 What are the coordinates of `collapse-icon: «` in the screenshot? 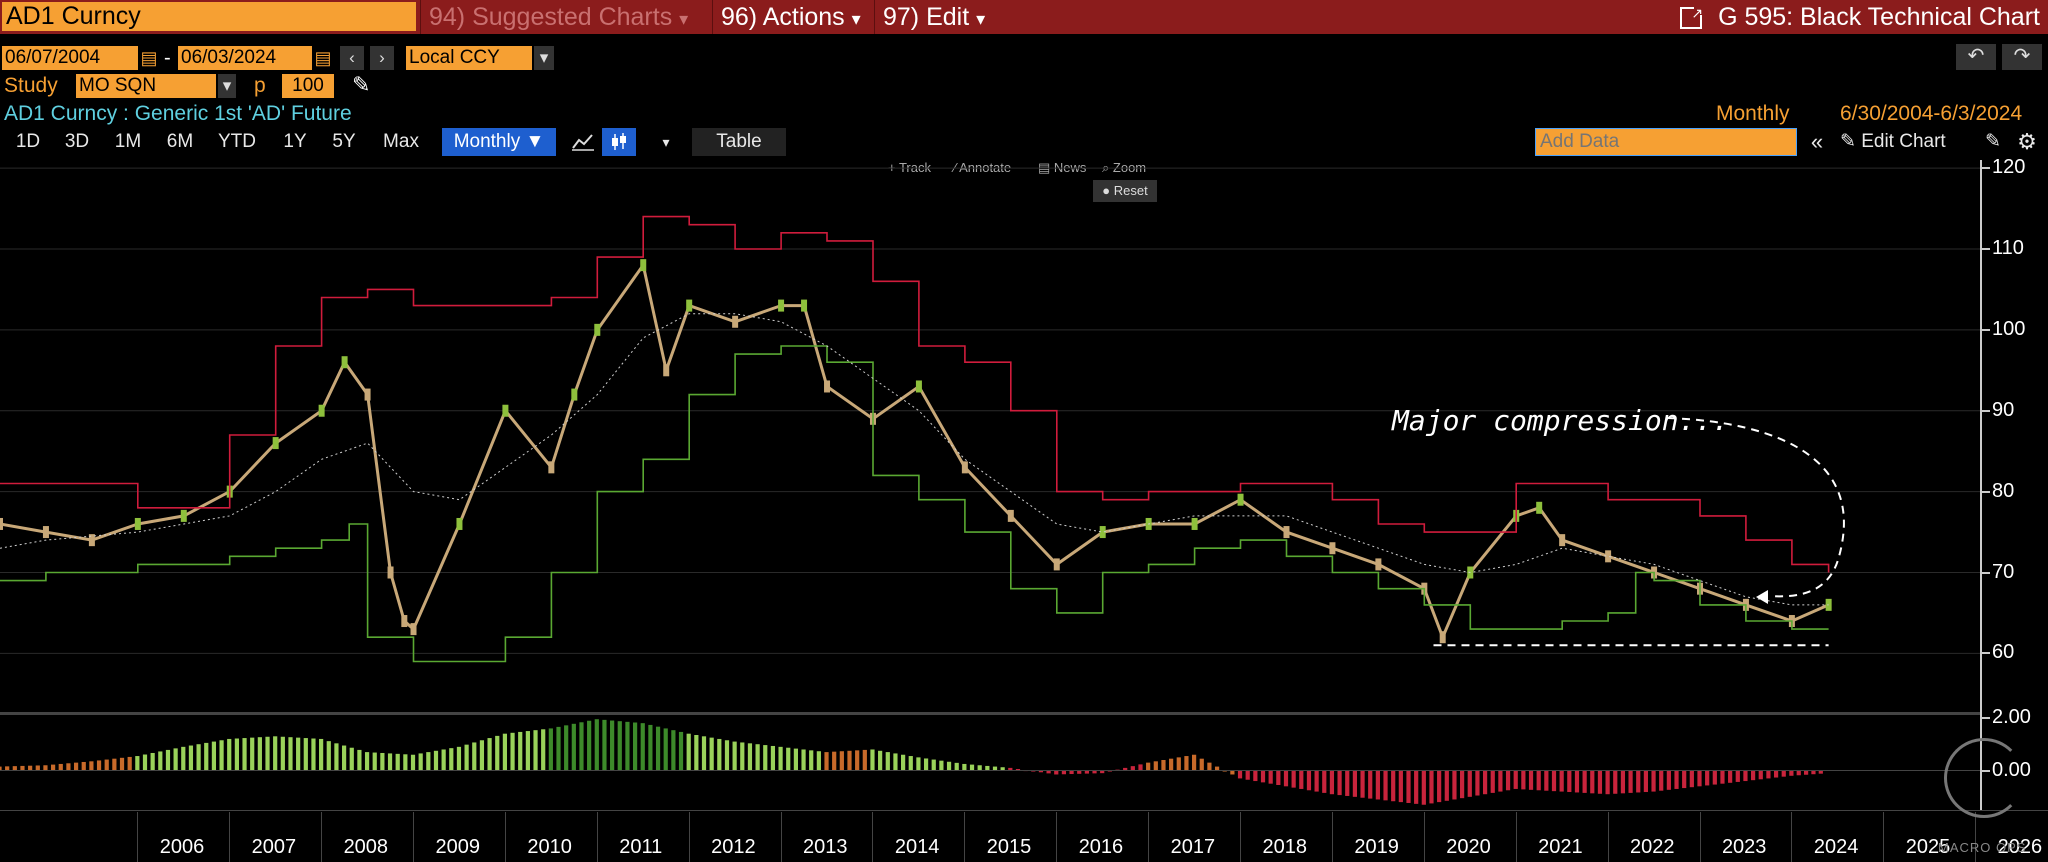 It's located at (1817, 142).